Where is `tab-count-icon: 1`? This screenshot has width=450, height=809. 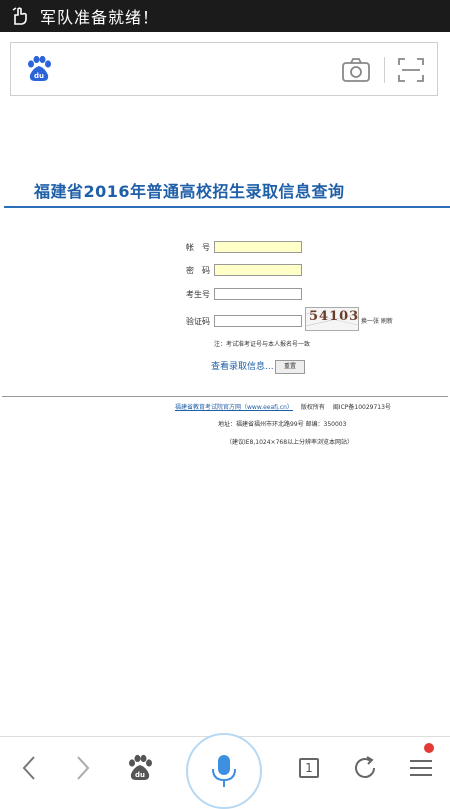 tab-count-icon: 1 is located at coordinates (309, 768).